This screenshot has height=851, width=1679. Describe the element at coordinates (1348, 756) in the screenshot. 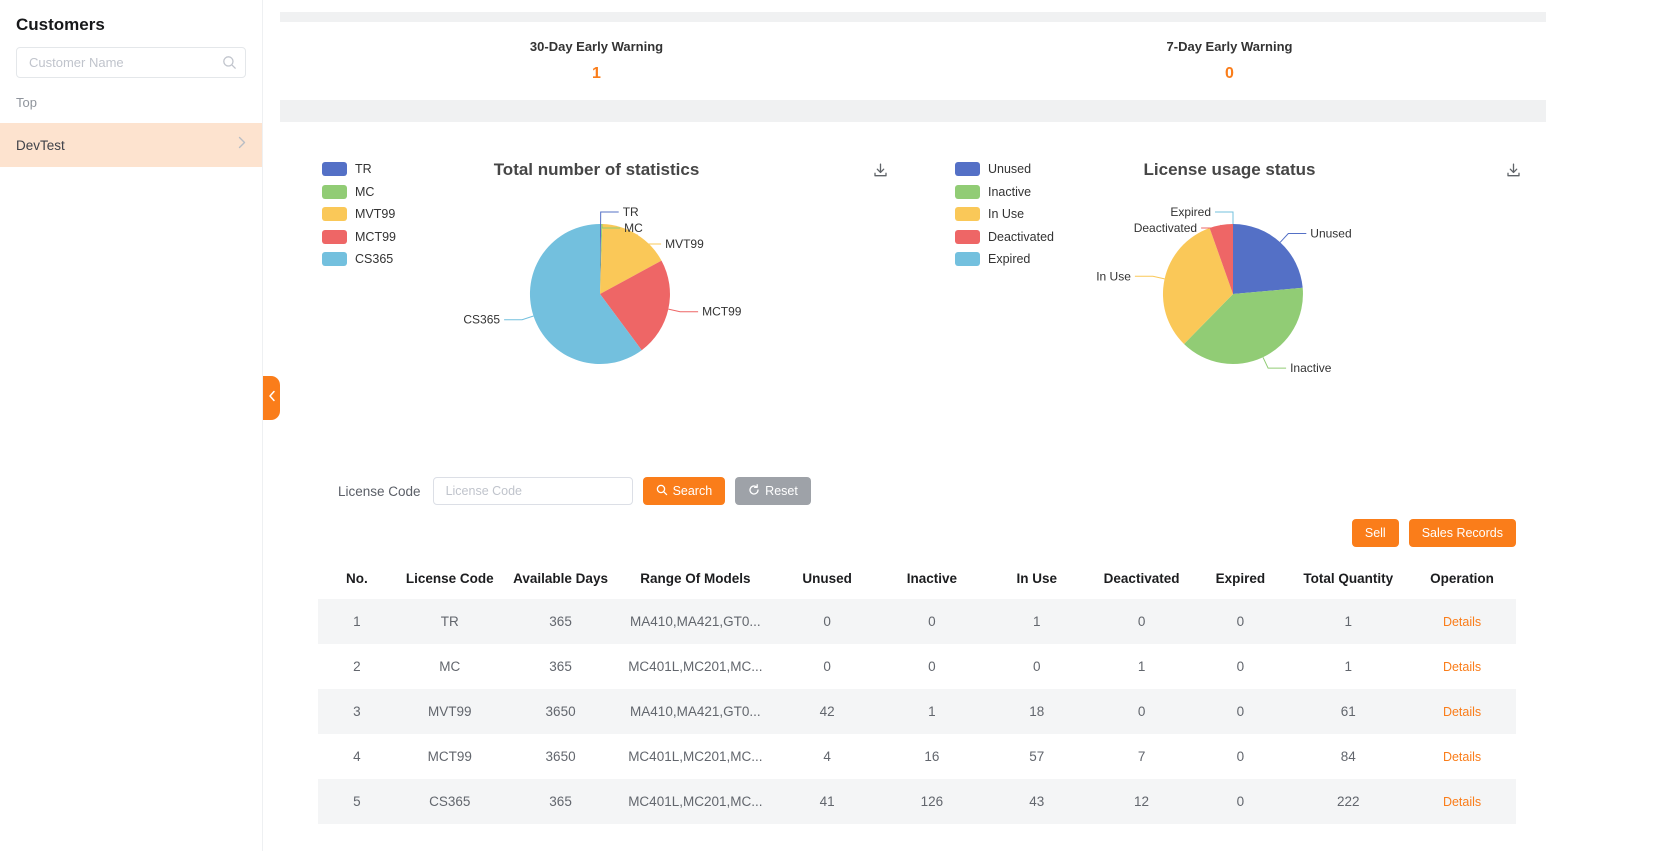

I see `table-cell: 84` at that location.